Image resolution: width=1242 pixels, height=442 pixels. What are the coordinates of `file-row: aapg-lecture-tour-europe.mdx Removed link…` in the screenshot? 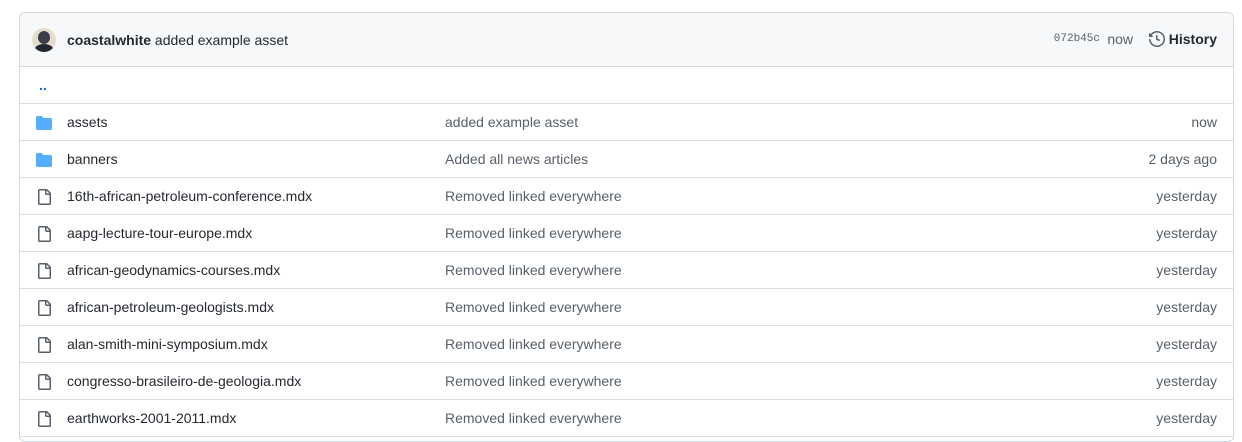 It's located at (626, 233).